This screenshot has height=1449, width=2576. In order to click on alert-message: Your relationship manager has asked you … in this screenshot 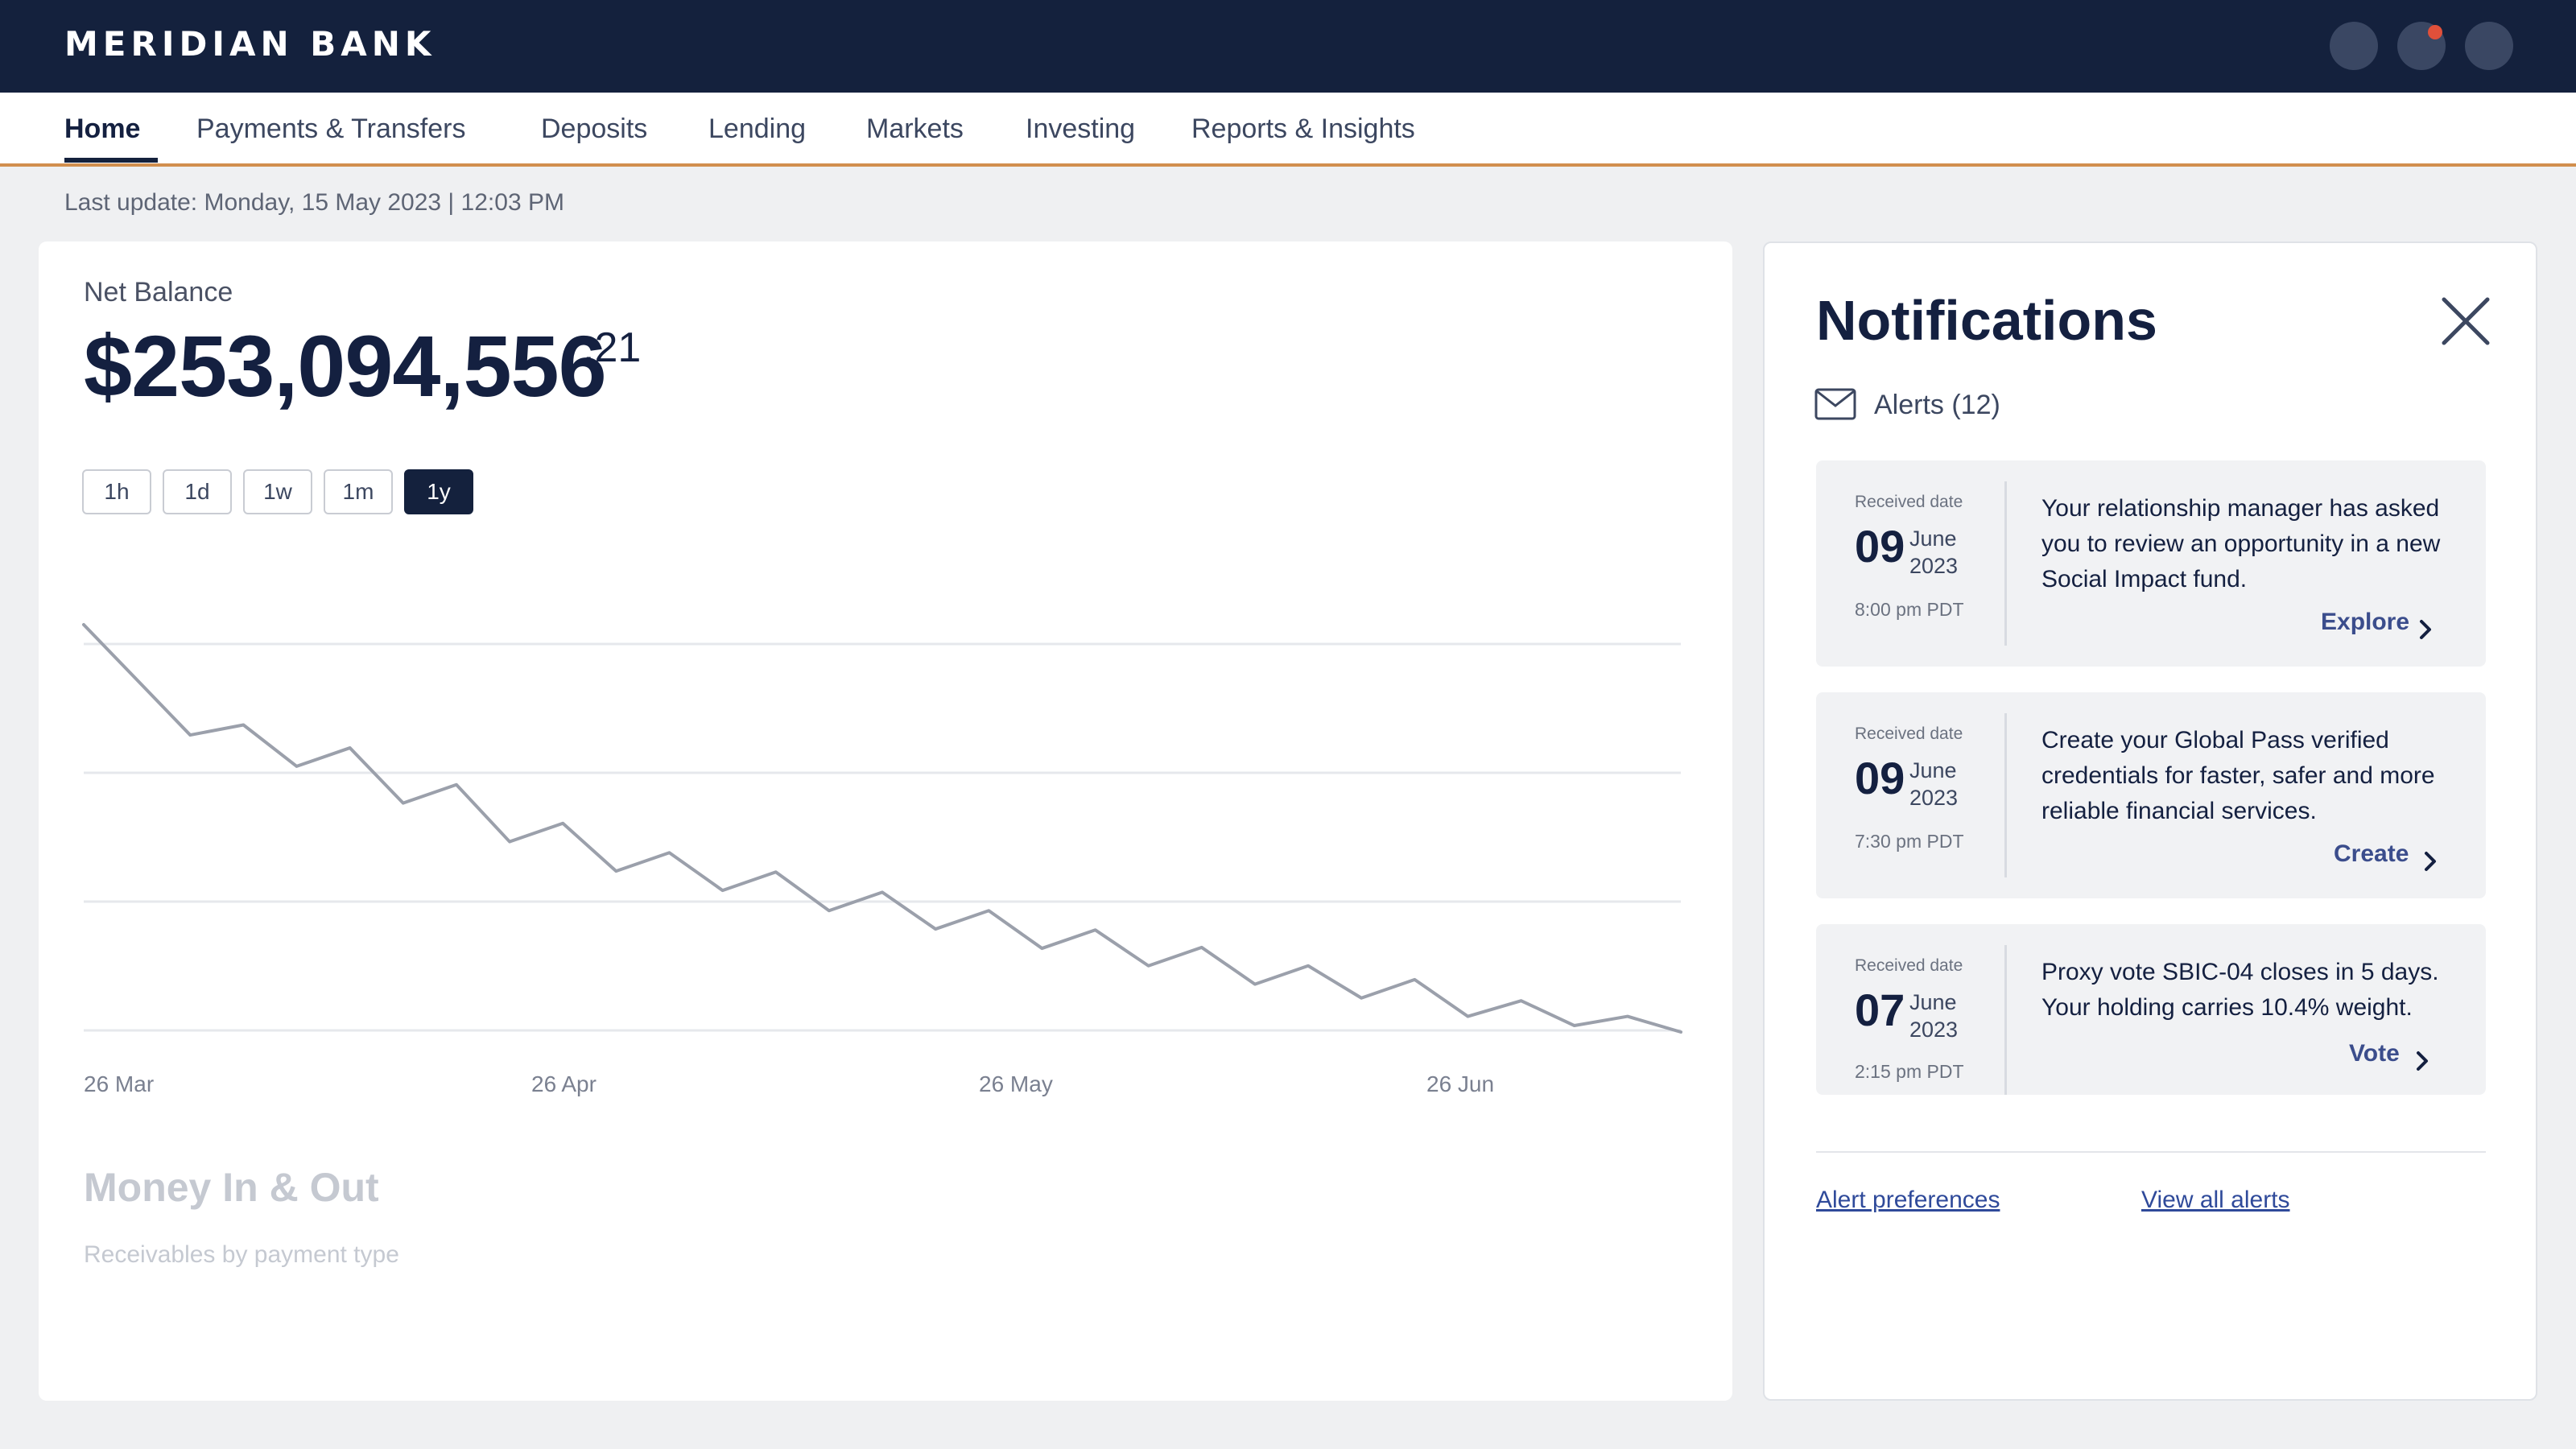, I will do `click(2241, 543)`.